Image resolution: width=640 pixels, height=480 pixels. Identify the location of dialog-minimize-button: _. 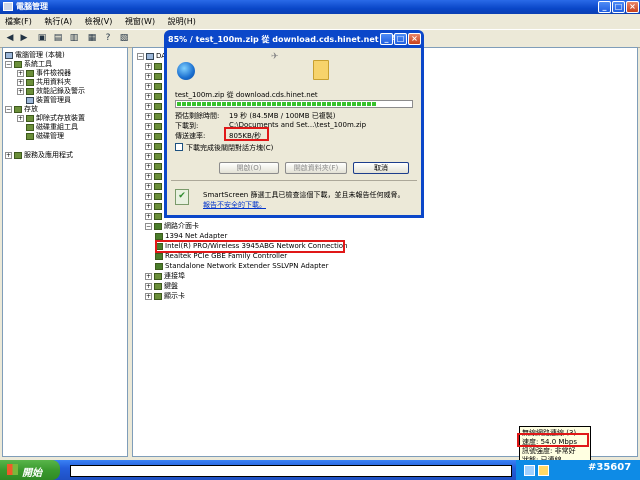
(386, 39).